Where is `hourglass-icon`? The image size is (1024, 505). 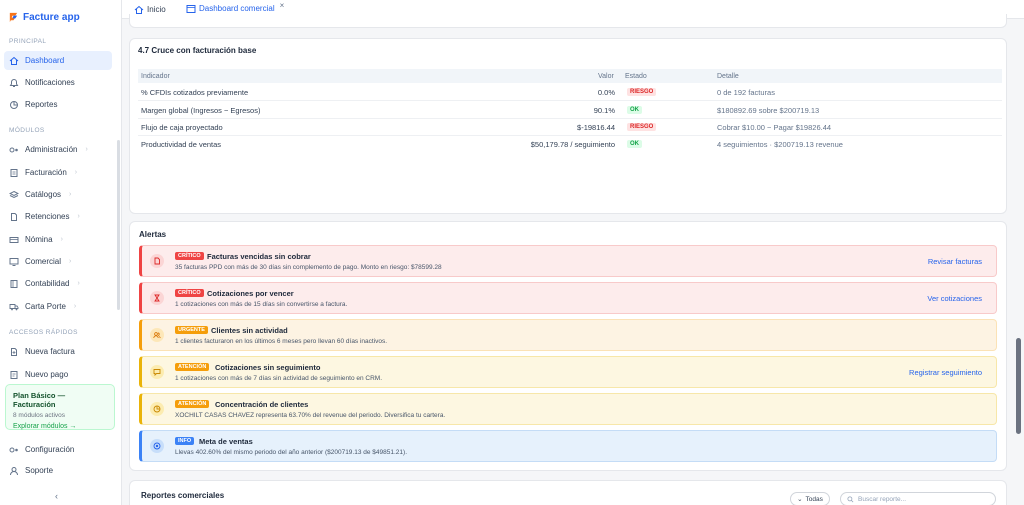 hourglass-icon is located at coordinates (157, 298).